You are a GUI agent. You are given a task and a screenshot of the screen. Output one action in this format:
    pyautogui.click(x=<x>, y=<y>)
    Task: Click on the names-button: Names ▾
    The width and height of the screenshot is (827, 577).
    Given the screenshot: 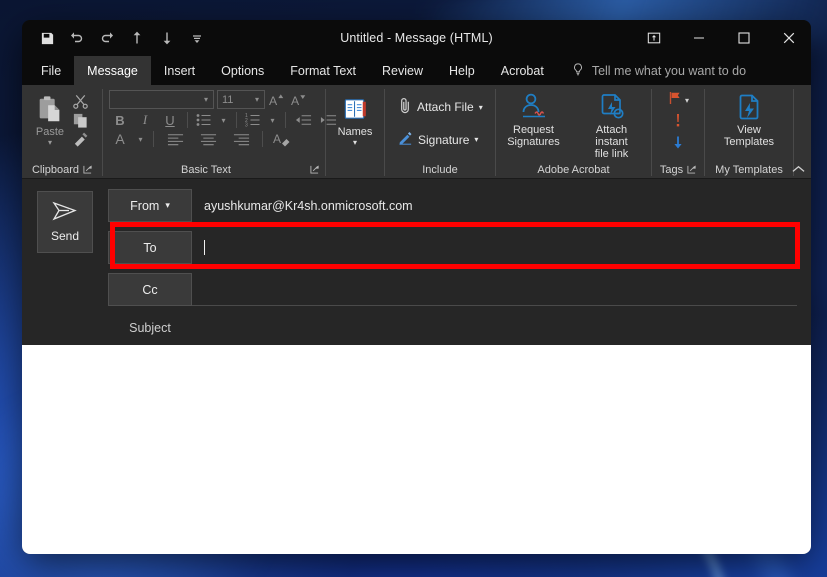 What is the action you would take?
    pyautogui.click(x=355, y=118)
    